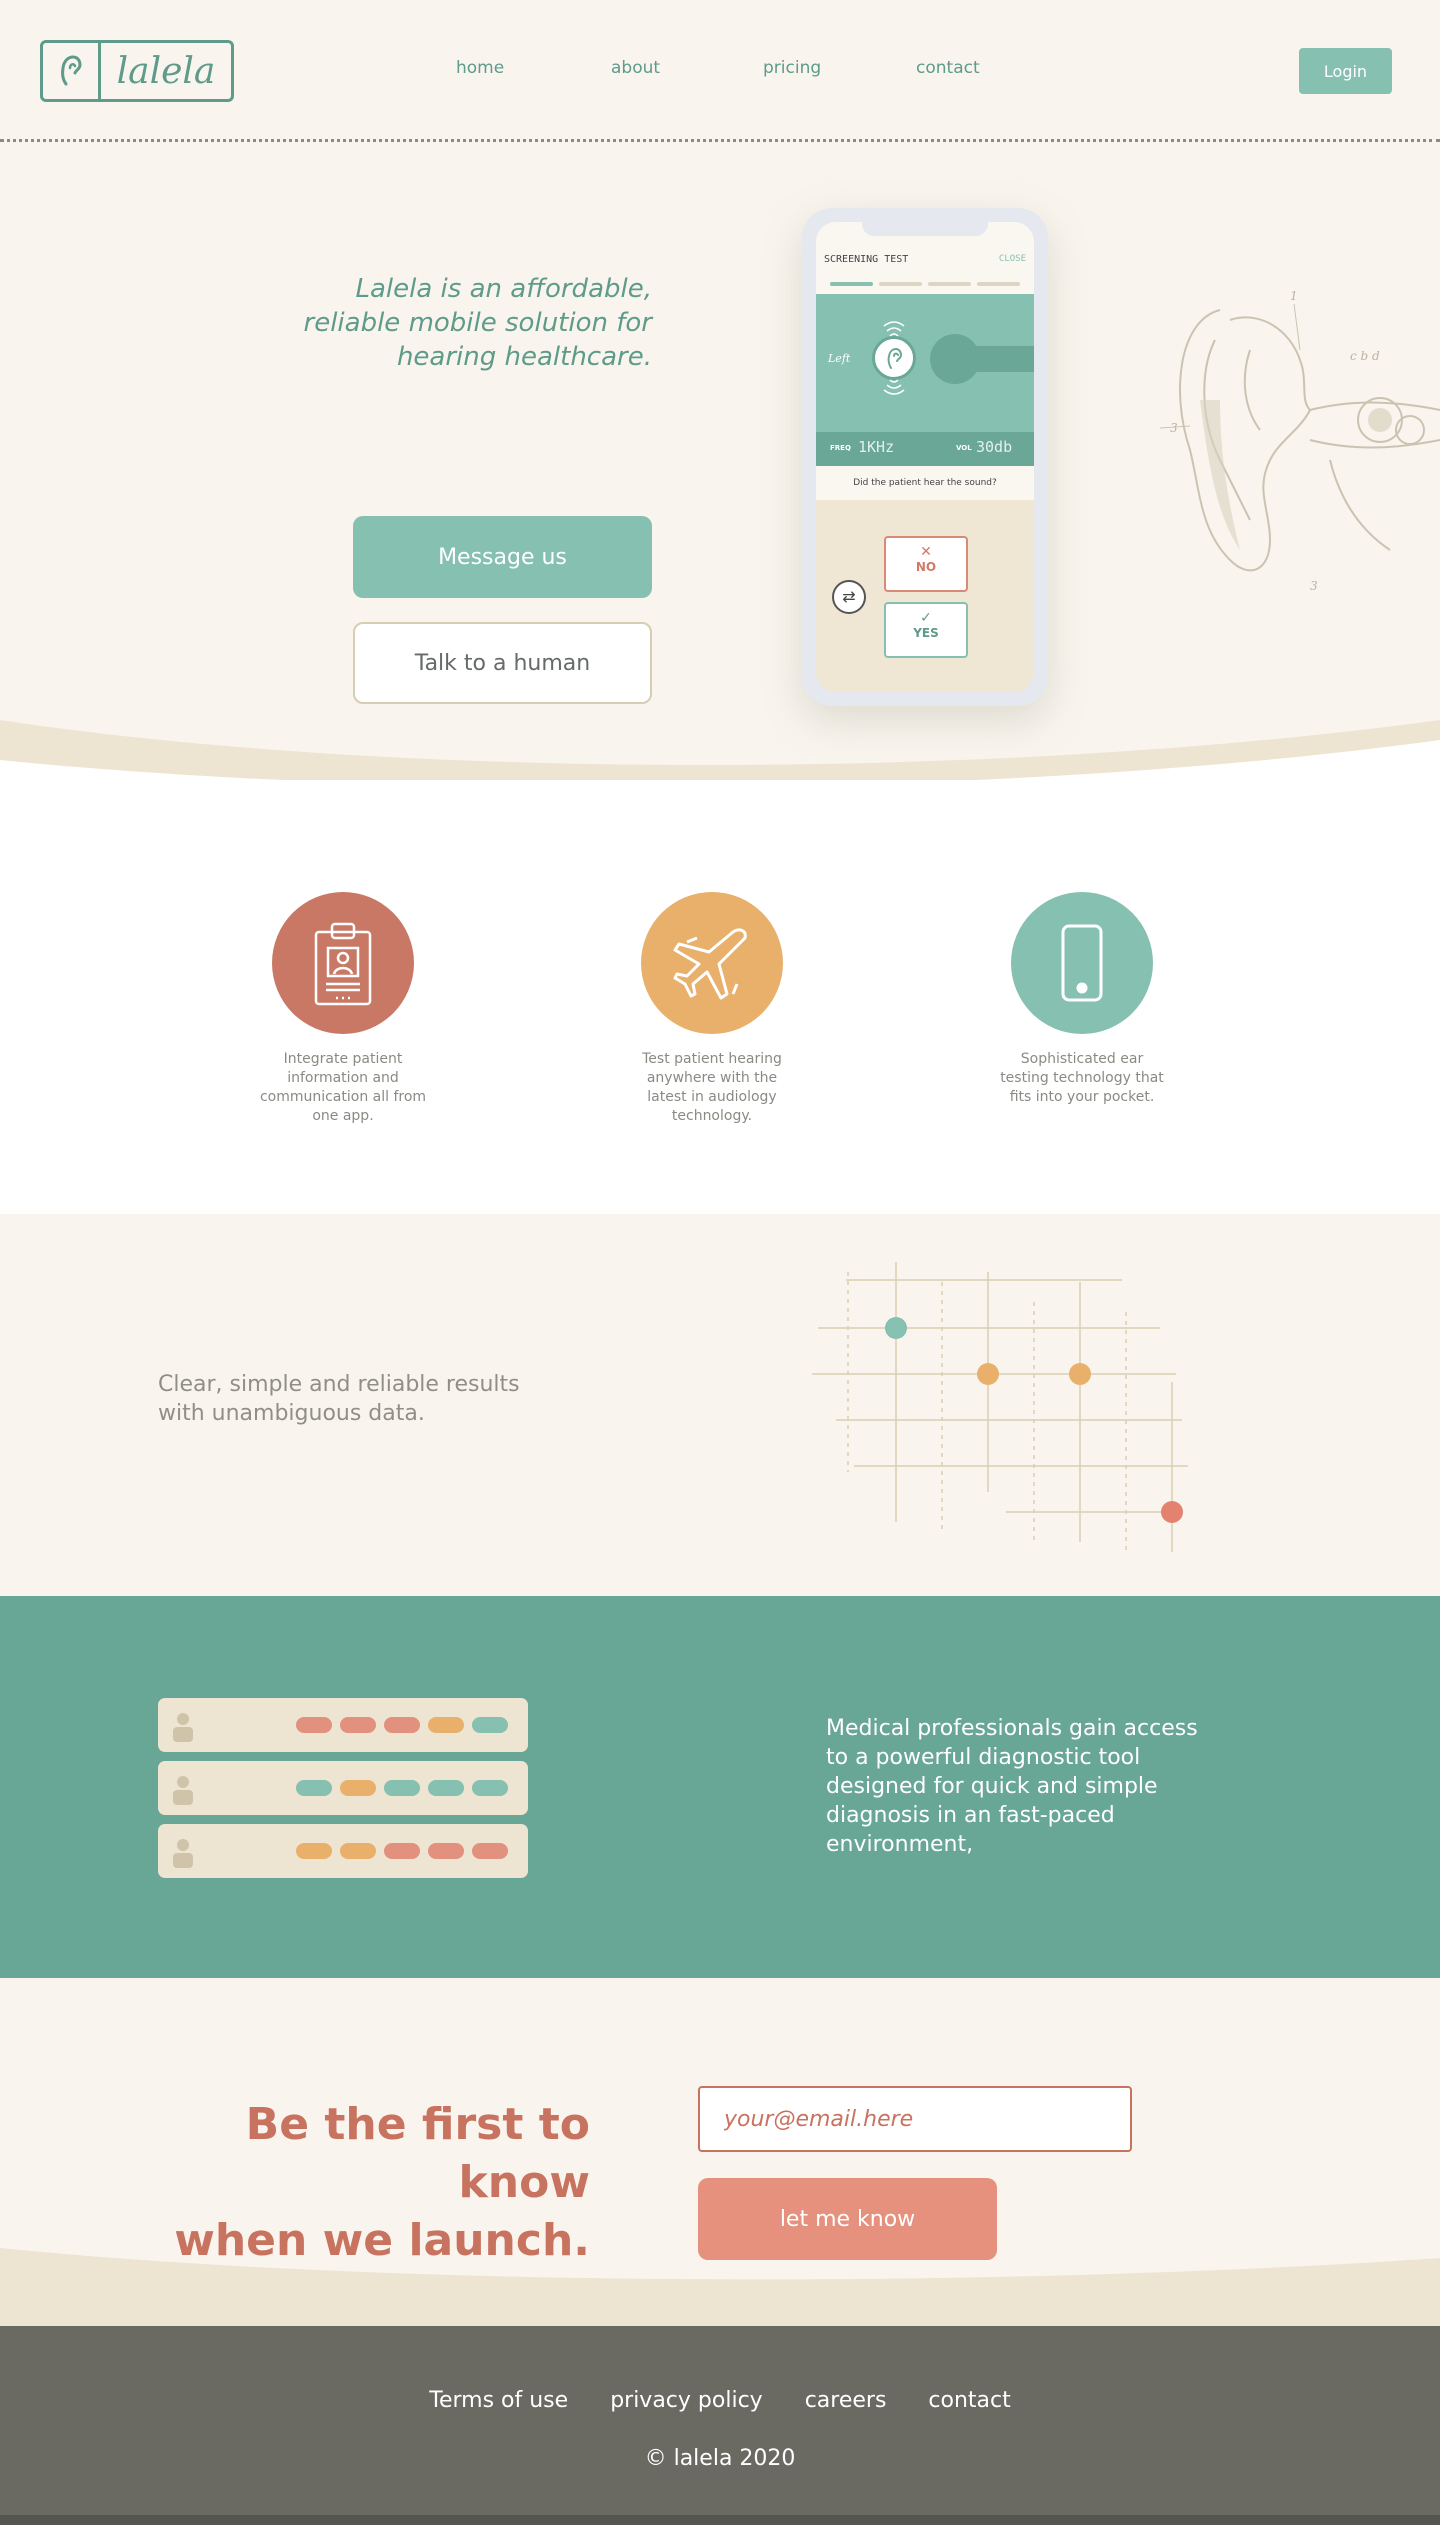 This screenshot has height=2525, width=1440. I want to click on login-button: Login, so click(1345, 71).